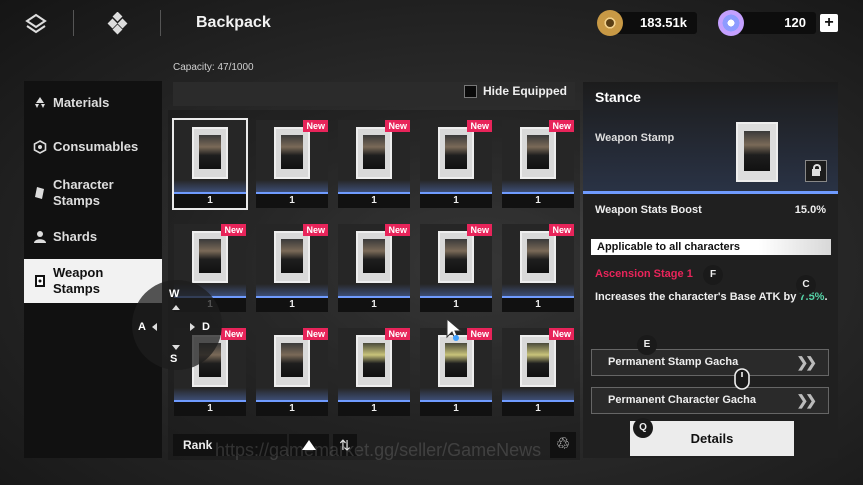 The width and height of the screenshot is (863, 485). What do you see at coordinates (378, 450) in the screenshot?
I see `watermark: https://gamemarket.gg/seller/GameNews` at bounding box center [378, 450].